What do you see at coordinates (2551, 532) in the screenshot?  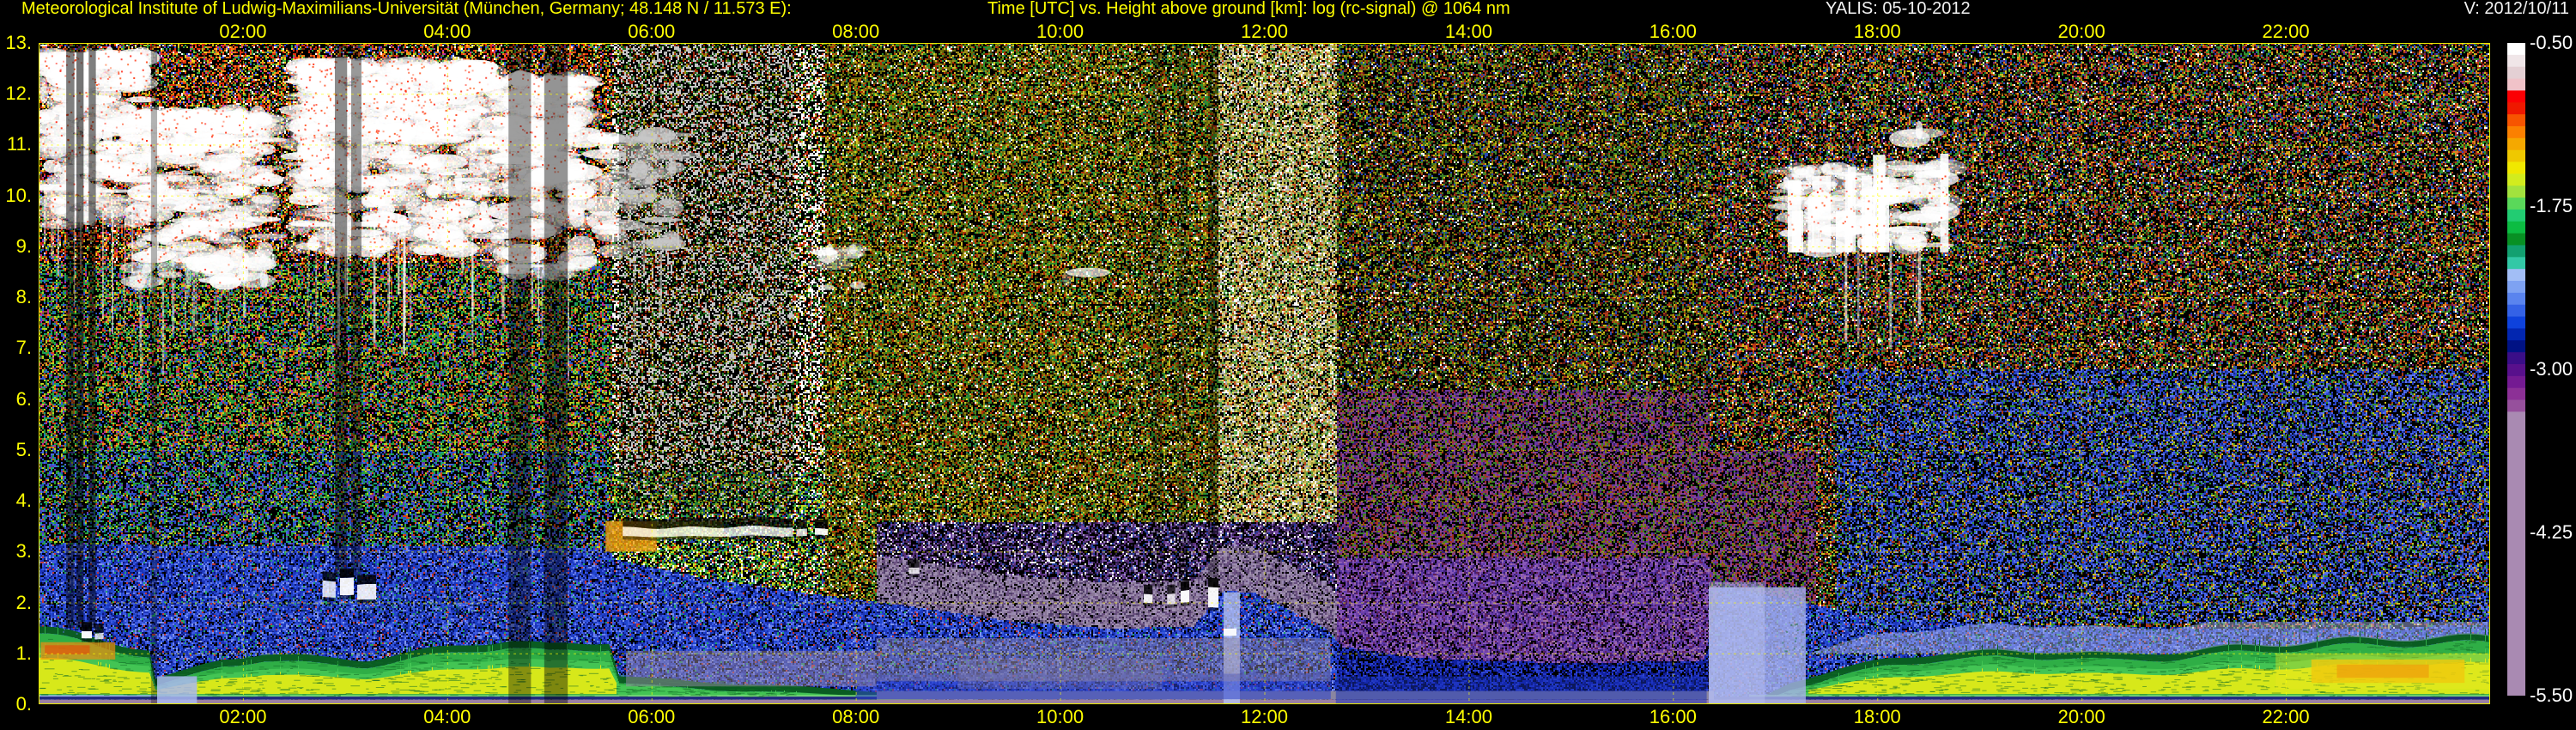 I see `colorbar-tick--4.25: -4.25` at bounding box center [2551, 532].